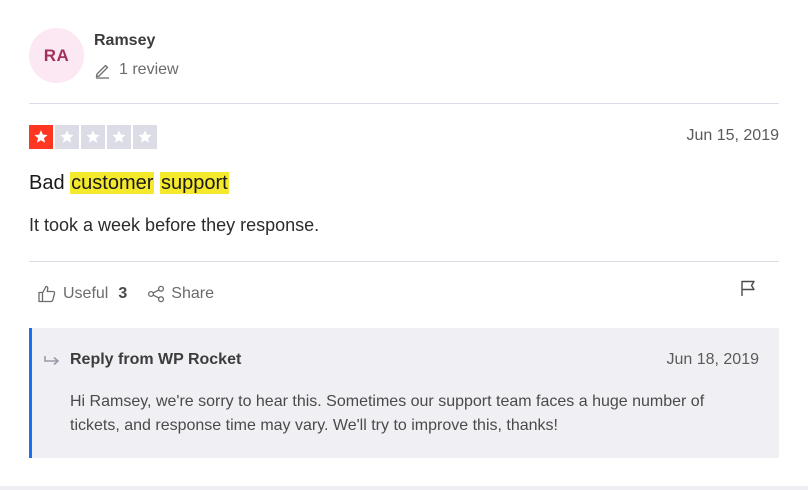  Describe the element at coordinates (52, 361) in the screenshot. I see `reply-arrow-icon` at that location.